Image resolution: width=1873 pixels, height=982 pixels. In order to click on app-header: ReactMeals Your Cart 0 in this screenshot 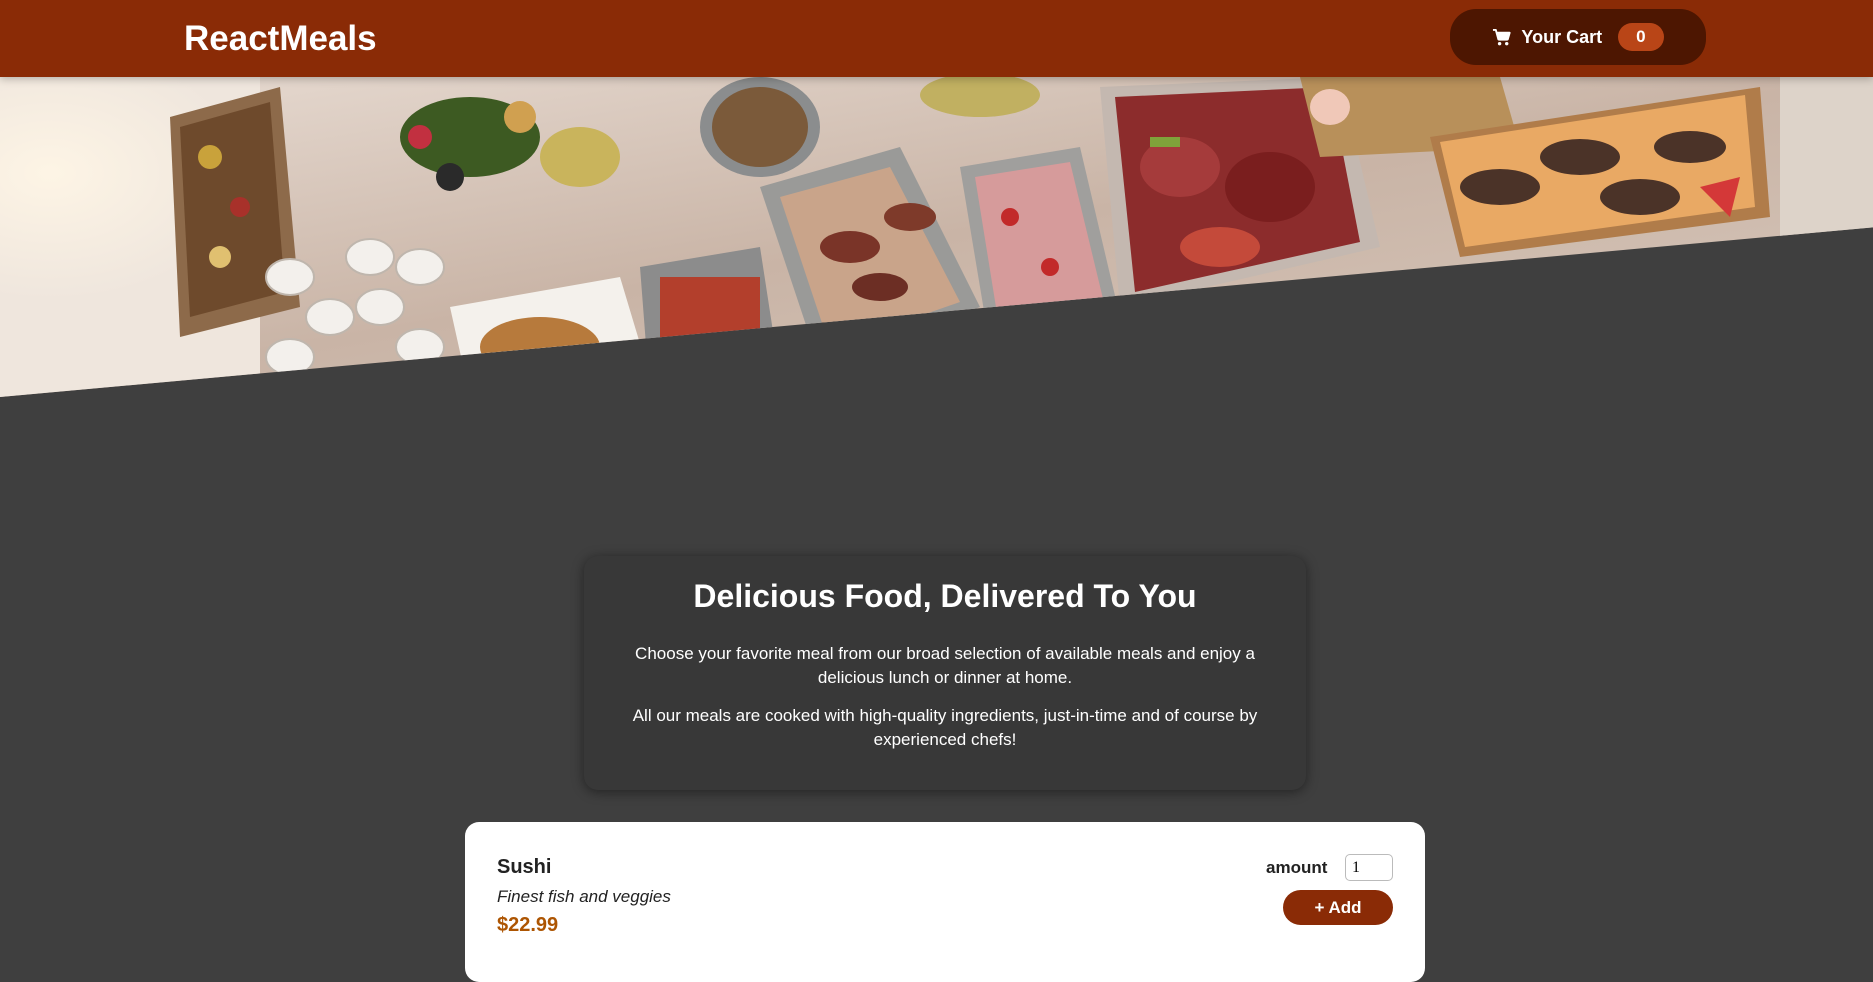, I will do `click(936, 38)`.